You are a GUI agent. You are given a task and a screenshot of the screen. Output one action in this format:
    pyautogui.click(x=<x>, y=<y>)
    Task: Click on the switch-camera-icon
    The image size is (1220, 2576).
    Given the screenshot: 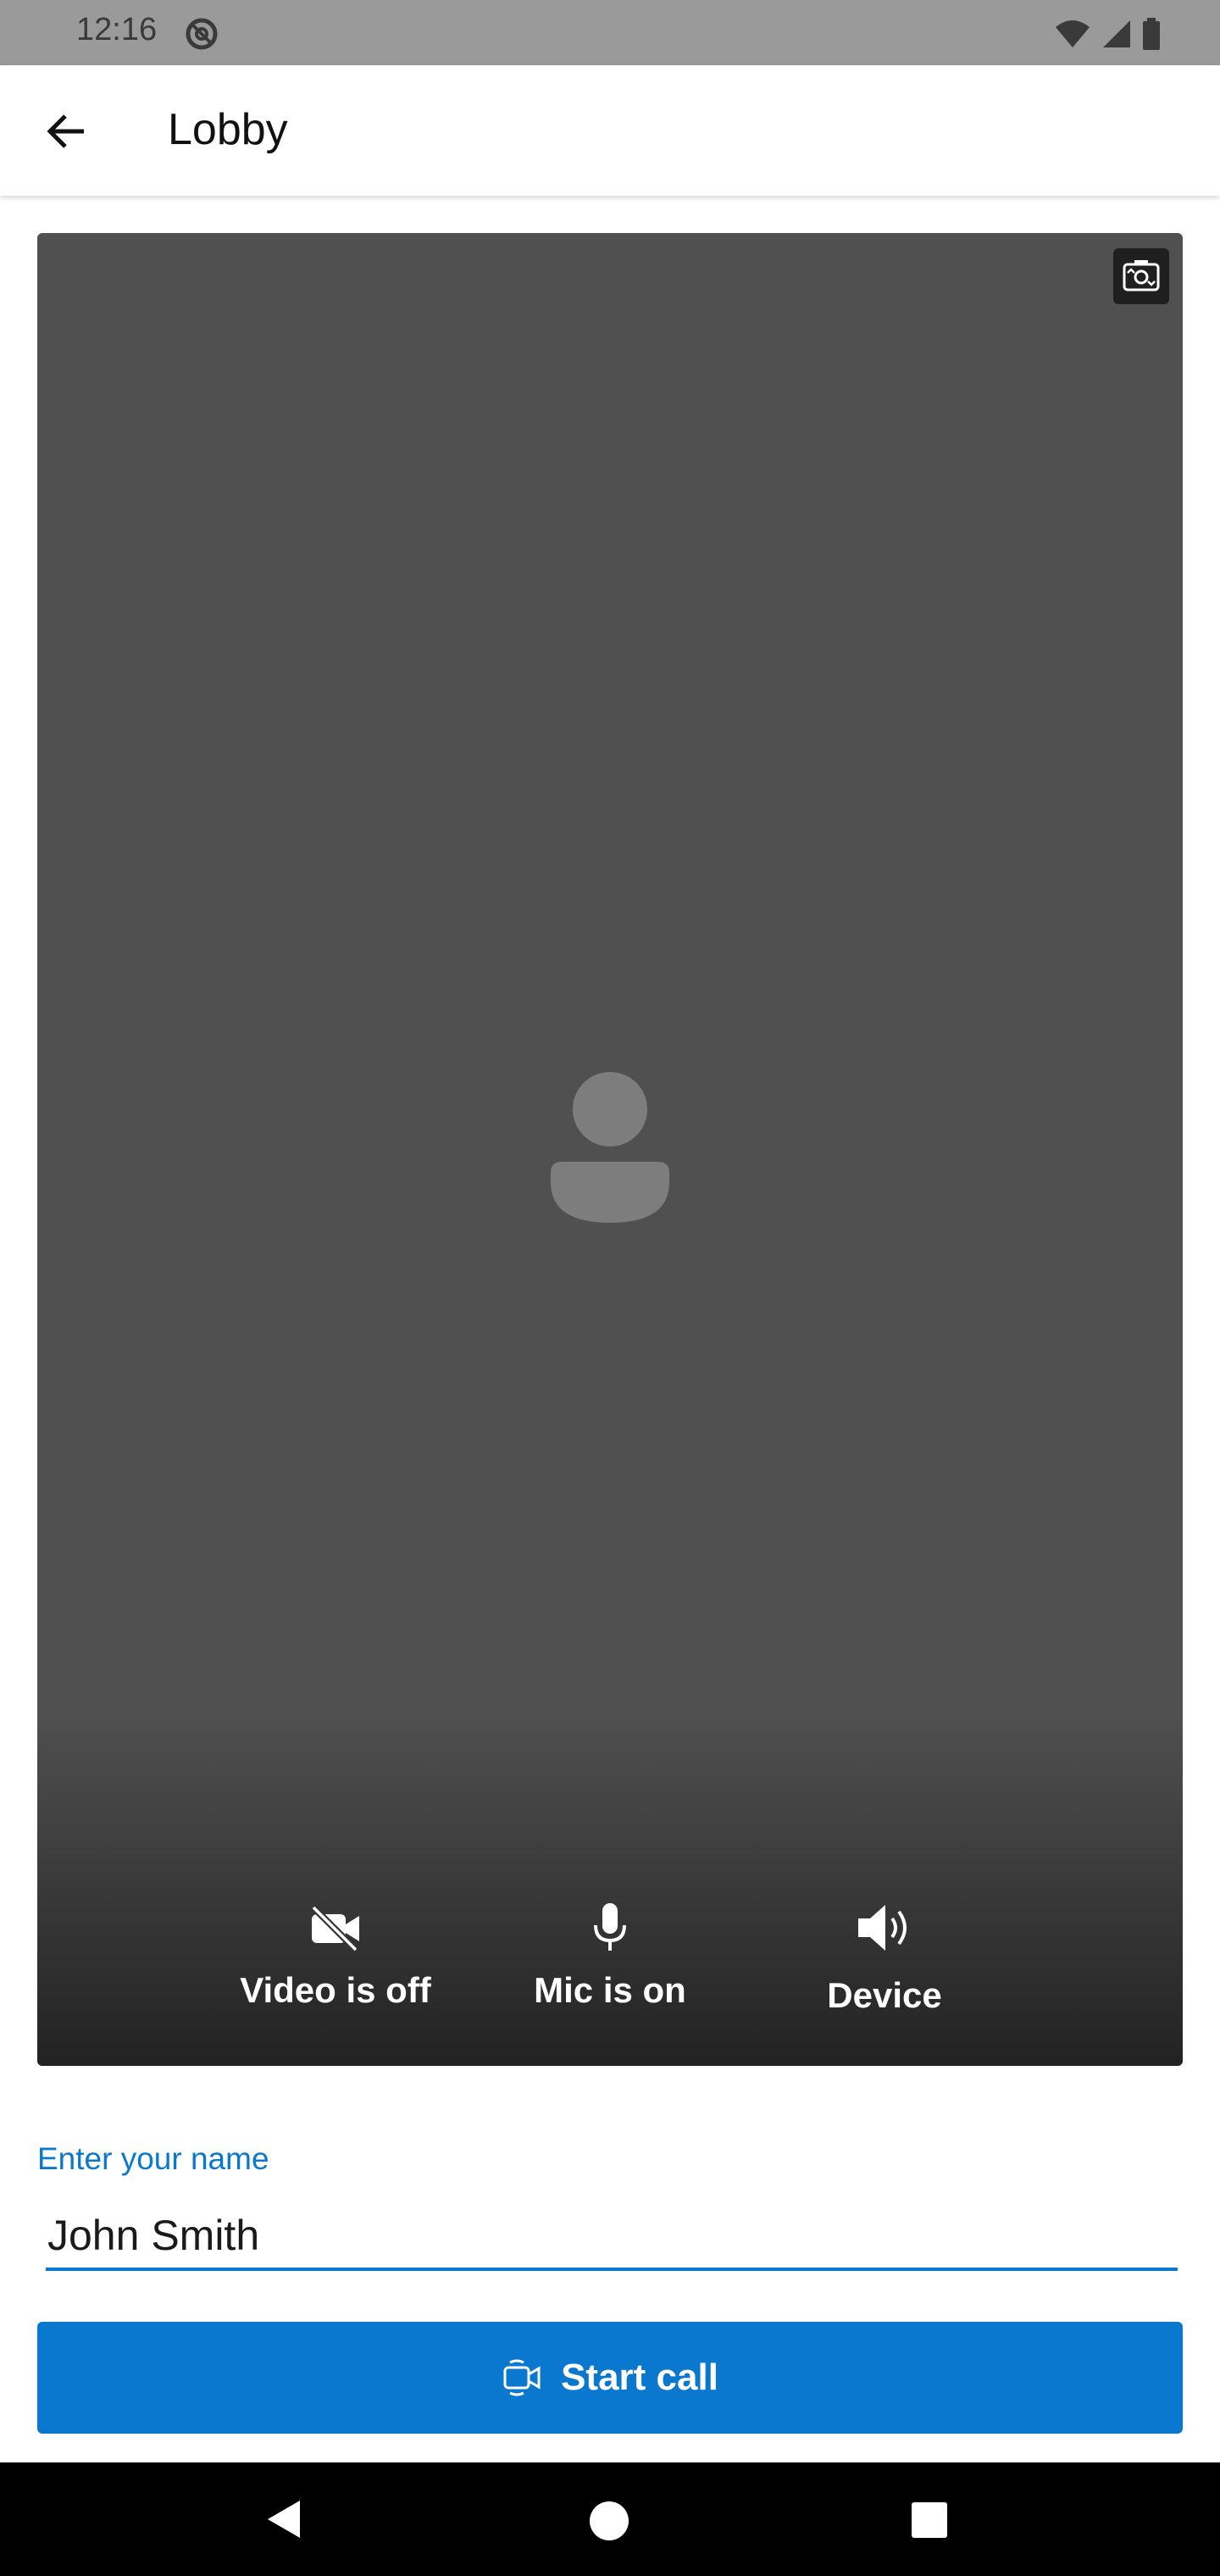 What is the action you would take?
    pyautogui.click(x=1141, y=275)
    